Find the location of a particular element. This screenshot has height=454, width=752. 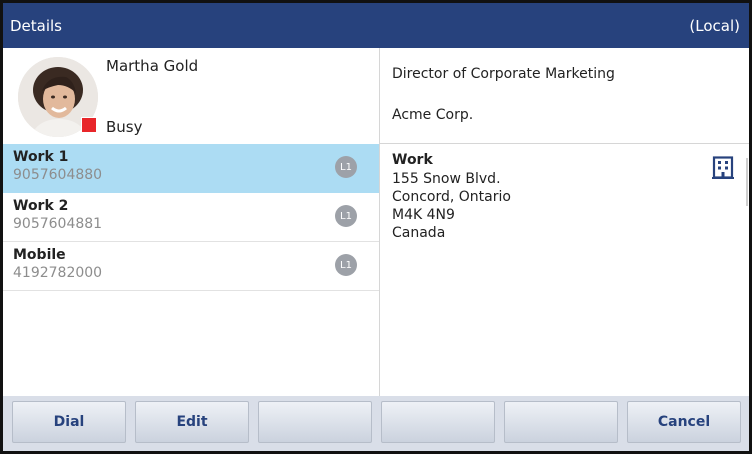

busy-status-icon is located at coordinates (89, 125).